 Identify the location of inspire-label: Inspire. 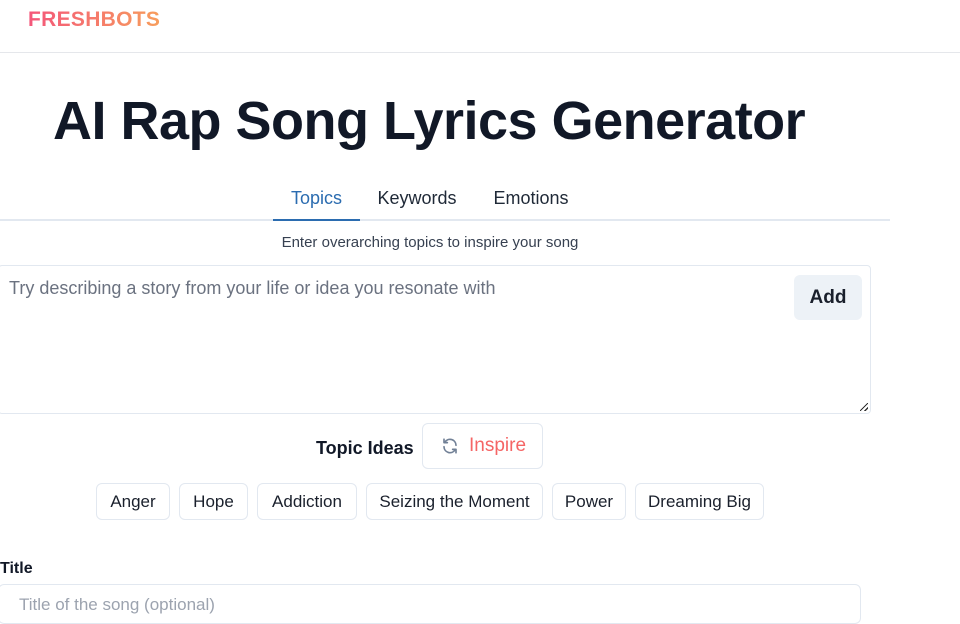
(498, 445).